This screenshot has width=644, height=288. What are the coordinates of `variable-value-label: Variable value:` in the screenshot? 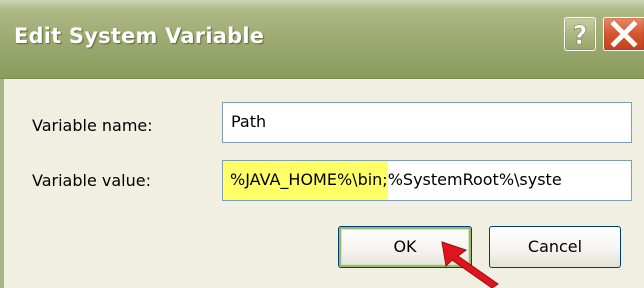 It's located at (91, 180).